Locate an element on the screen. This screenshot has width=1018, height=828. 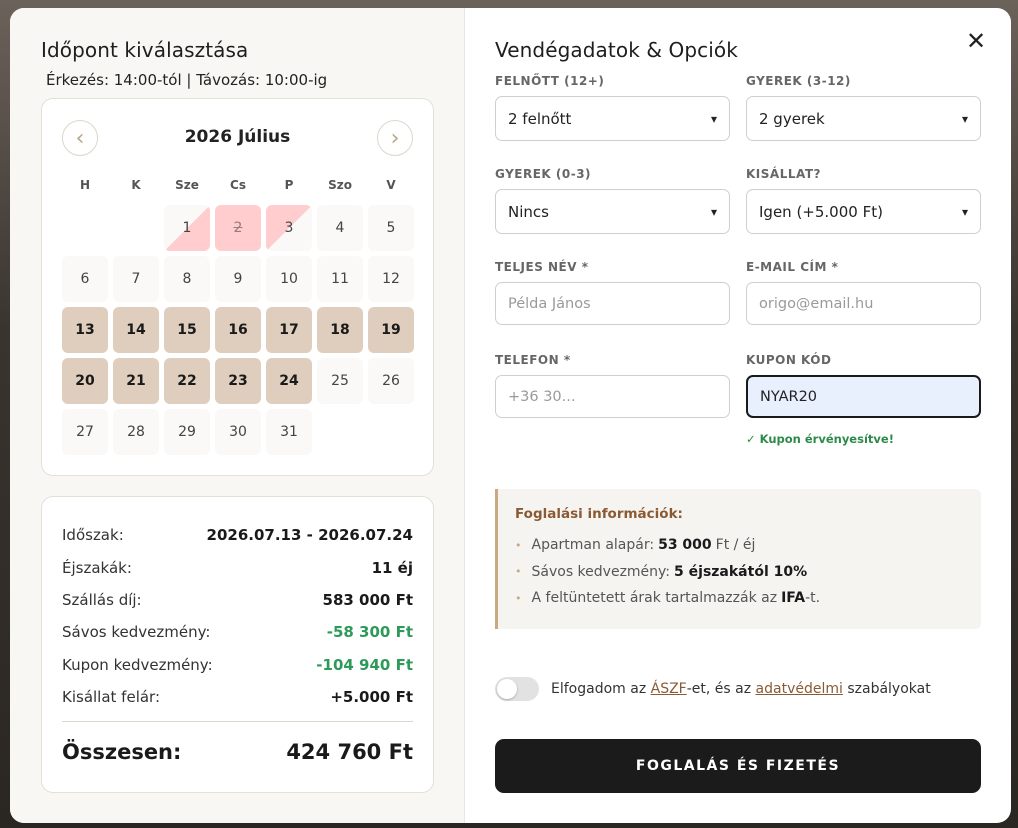
weekday-label: P is located at coordinates (289, 185).